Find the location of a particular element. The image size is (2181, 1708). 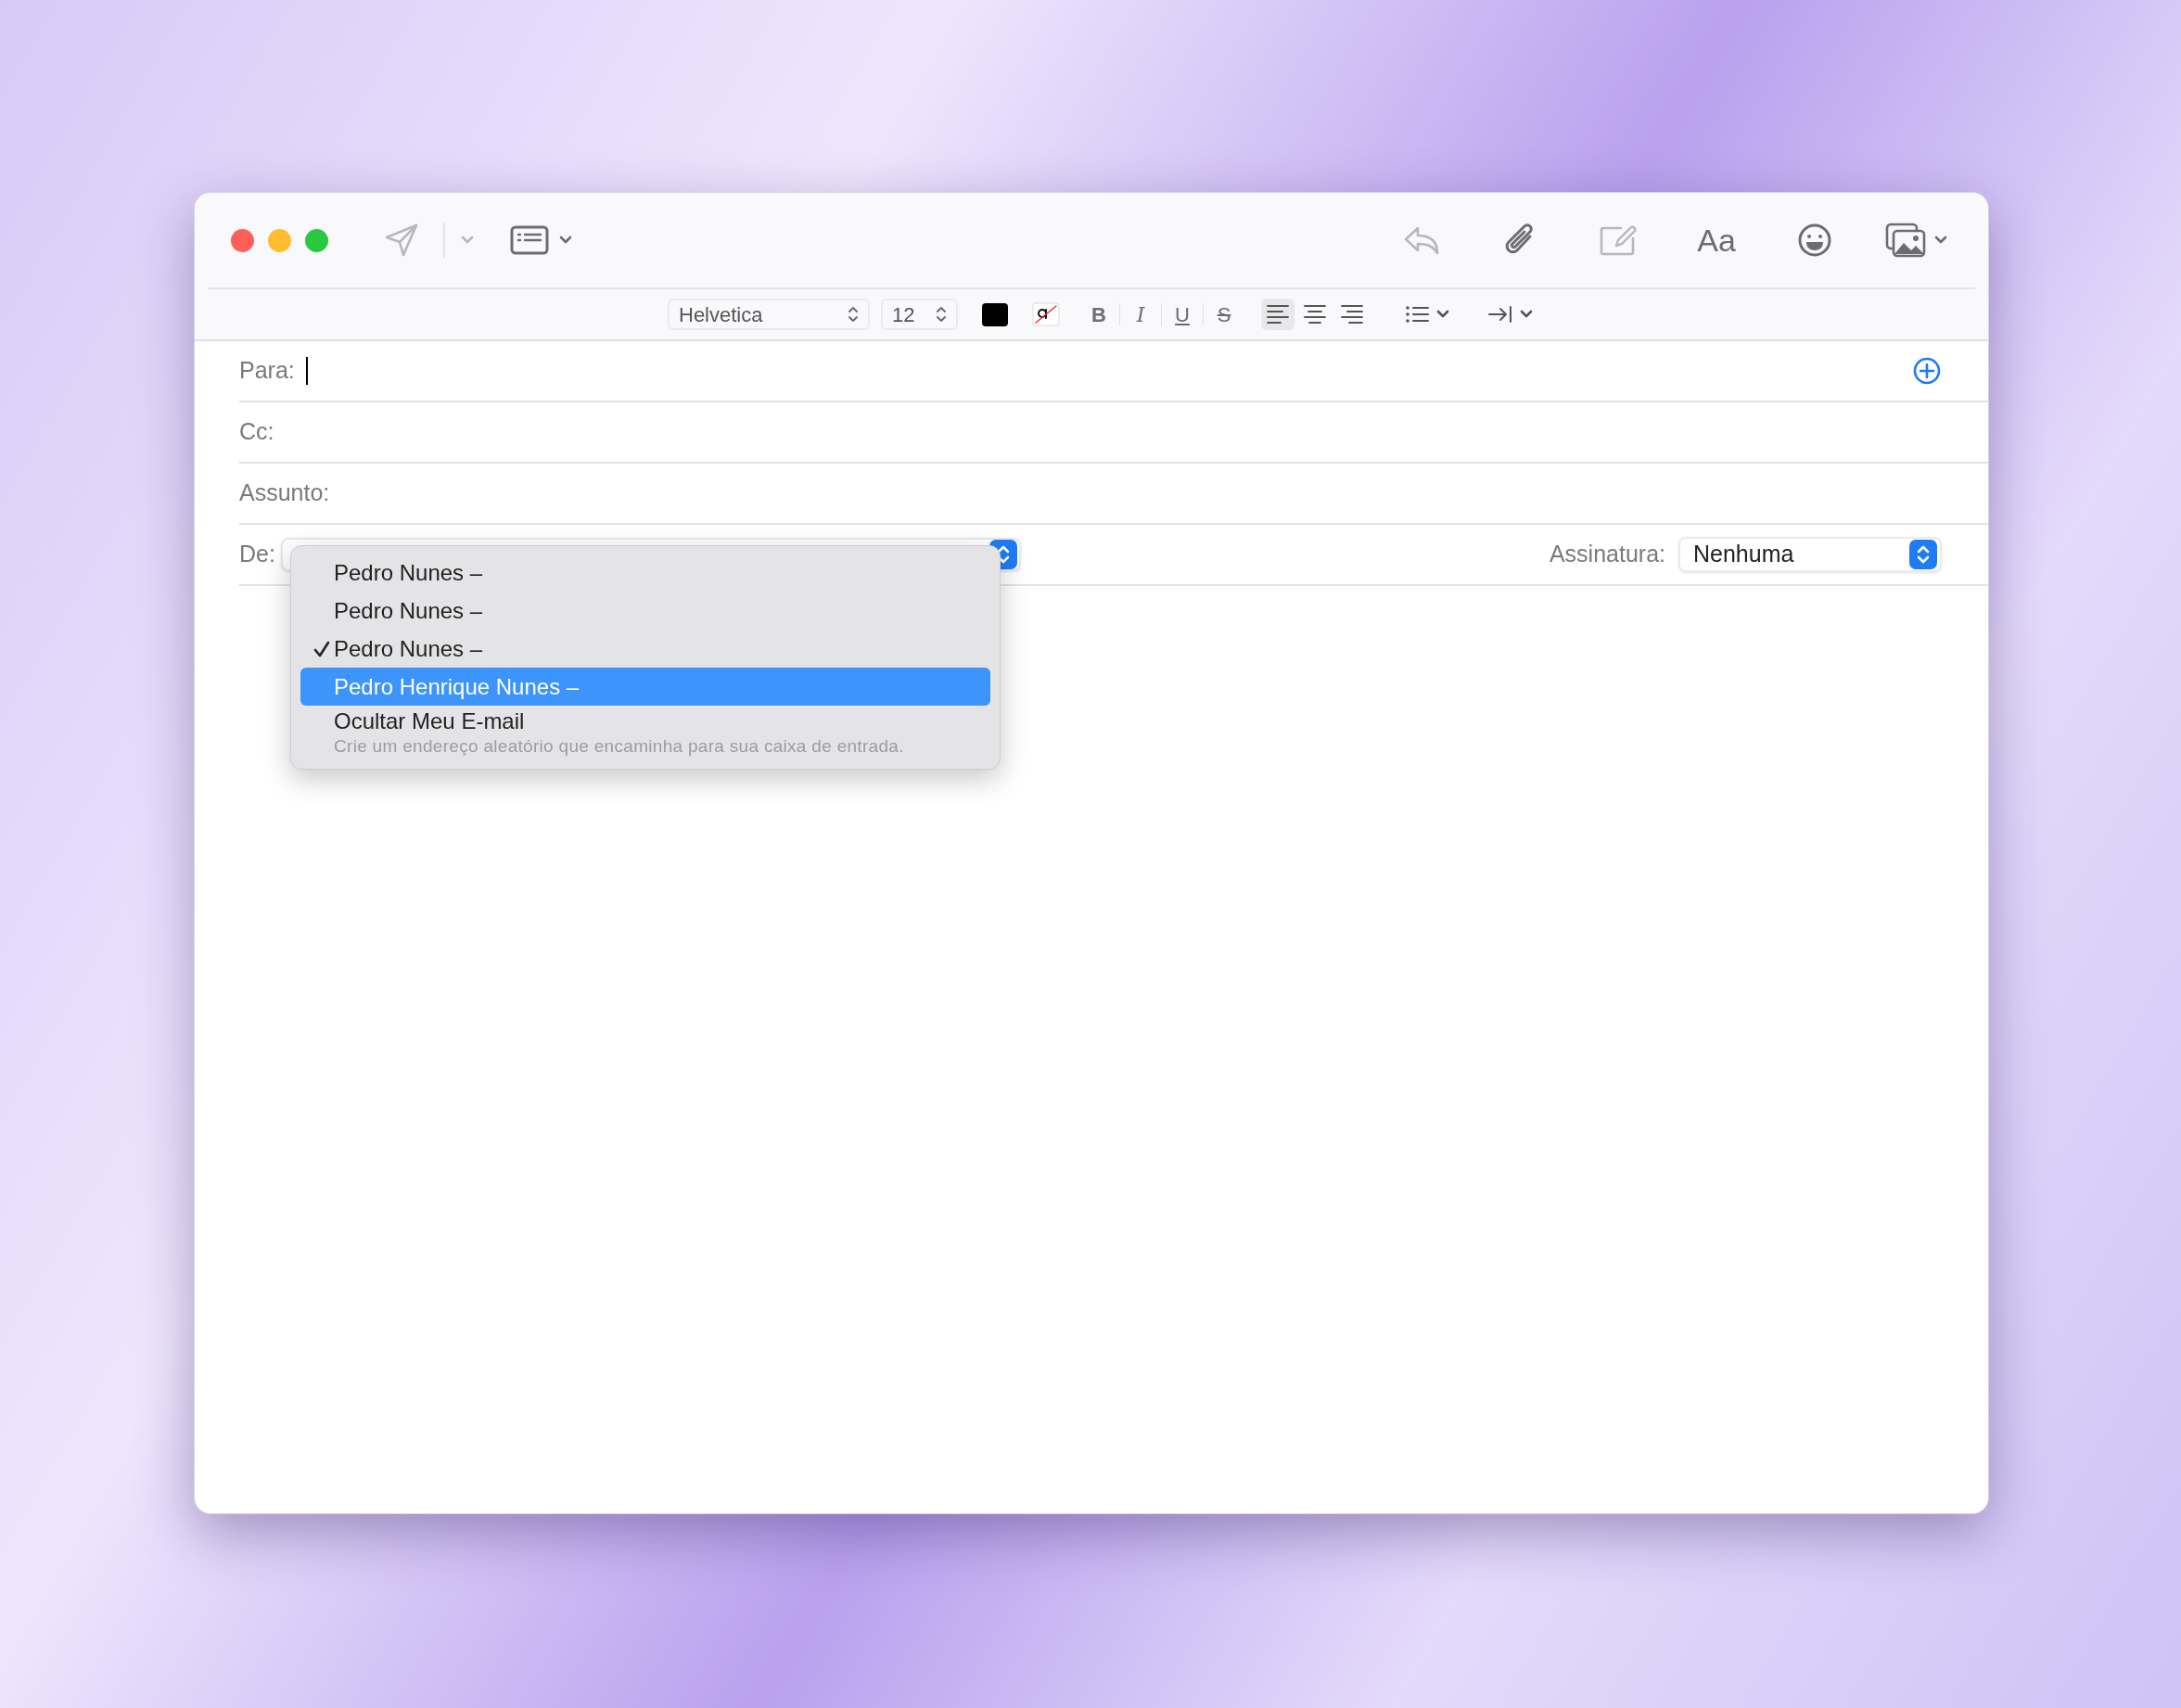

font-popup: Helvetica is located at coordinates (769, 314).